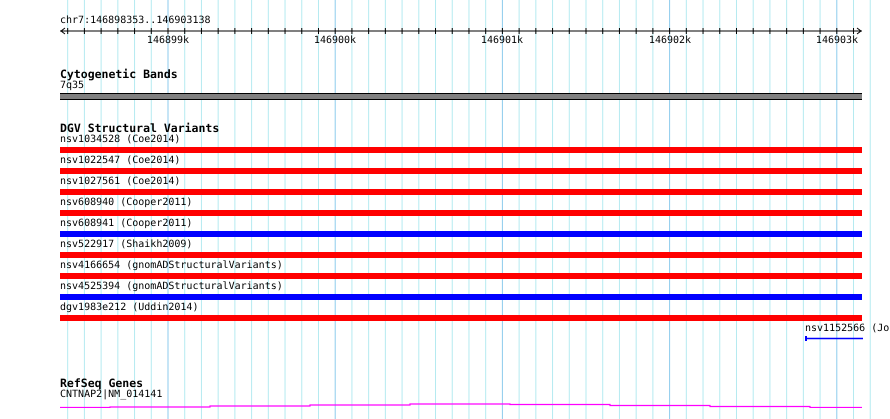  Describe the element at coordinates (834, 338) in the screenshot. I see `feature-line` at that location.